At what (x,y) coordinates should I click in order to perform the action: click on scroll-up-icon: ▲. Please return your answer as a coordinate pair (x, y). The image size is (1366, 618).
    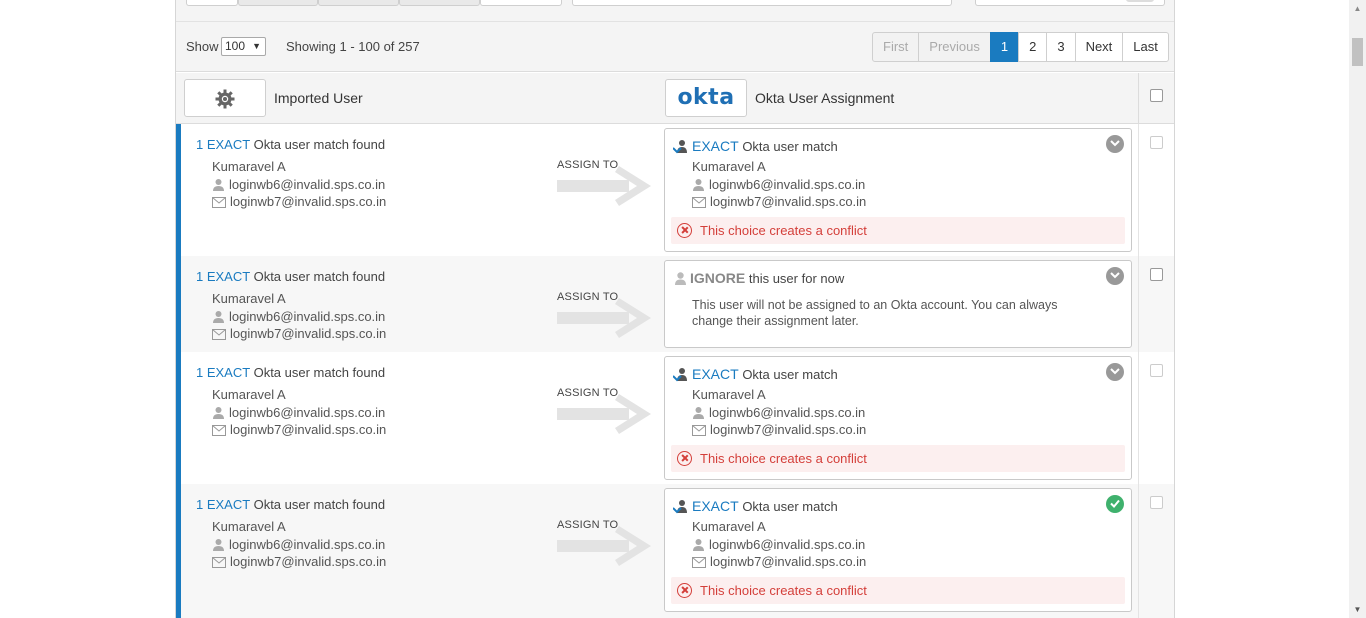
    Looking at the image, I should click on (1357, 8).